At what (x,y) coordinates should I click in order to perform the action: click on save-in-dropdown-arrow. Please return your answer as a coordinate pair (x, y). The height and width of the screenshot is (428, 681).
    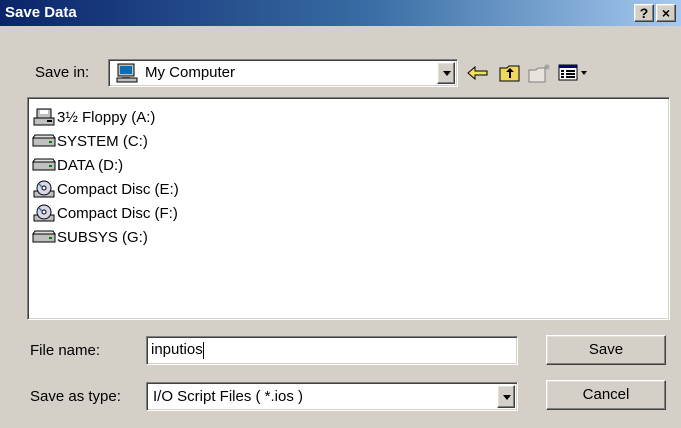
    Looking at the image, I should click on (446, 73).